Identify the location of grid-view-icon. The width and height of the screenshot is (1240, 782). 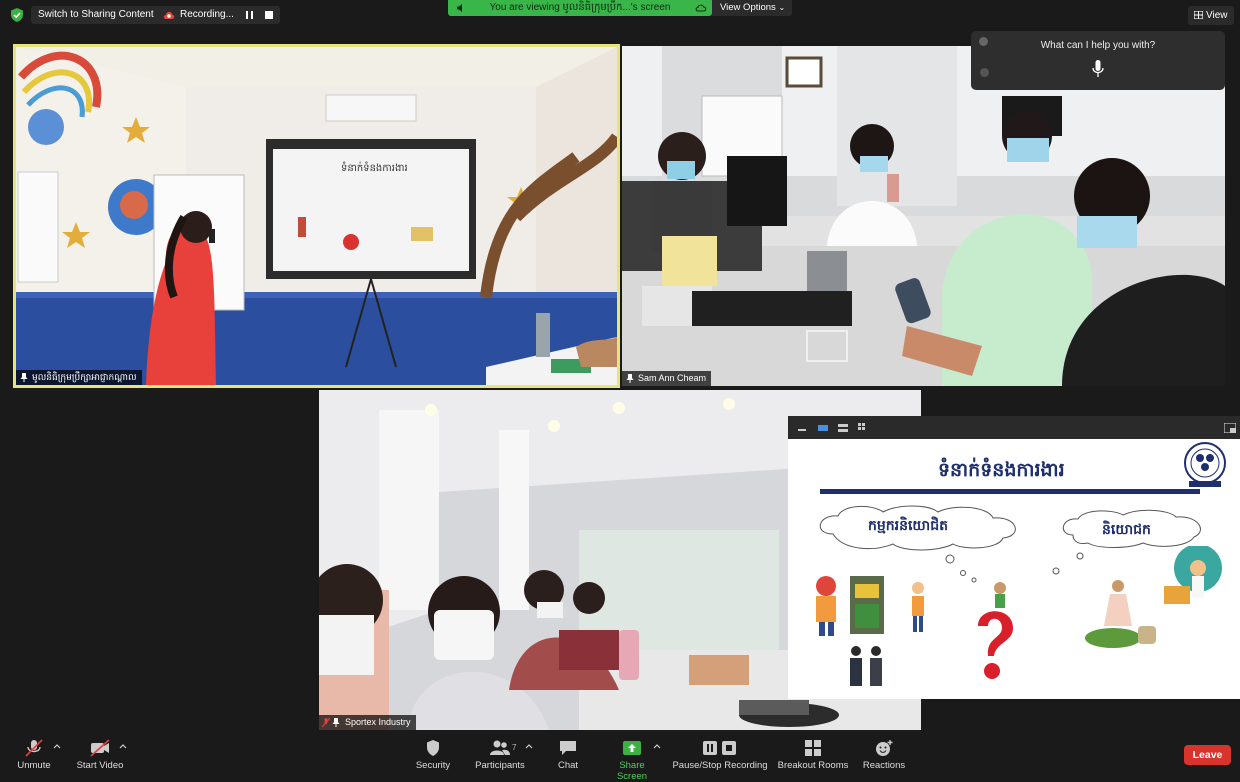
(1198, 15).